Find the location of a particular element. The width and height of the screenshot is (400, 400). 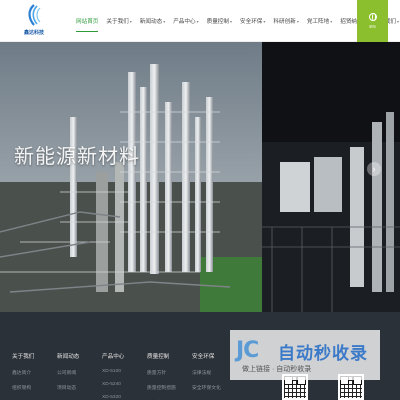

nav-item: 党工阵地 ▾ is located at coordinates (319, 21).